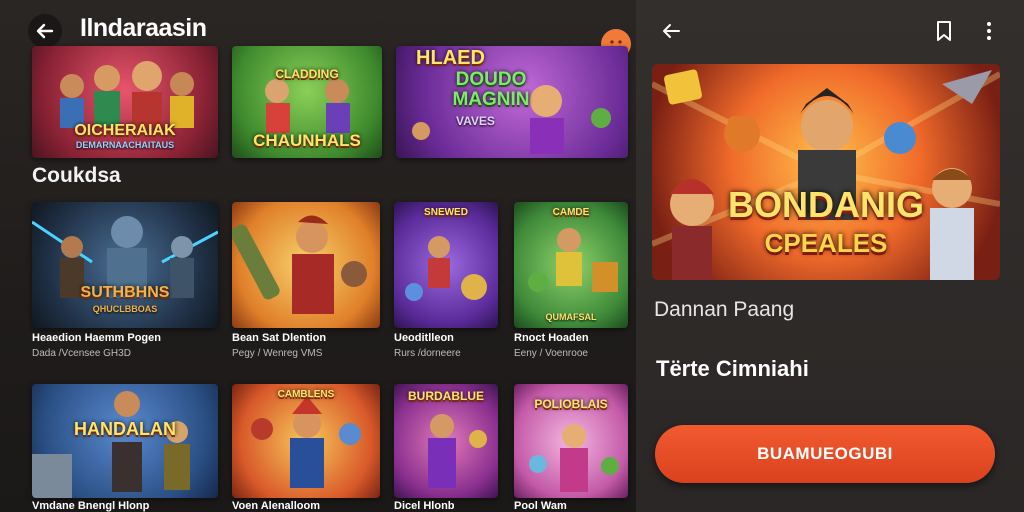 The height and width of the screenshot is (512, 1024). Describe the element at coordinates (125, 102) in the screenshot. I see `featured-tile-1: OICHERAIAK DEMARNAACHAITAUS` at that location.